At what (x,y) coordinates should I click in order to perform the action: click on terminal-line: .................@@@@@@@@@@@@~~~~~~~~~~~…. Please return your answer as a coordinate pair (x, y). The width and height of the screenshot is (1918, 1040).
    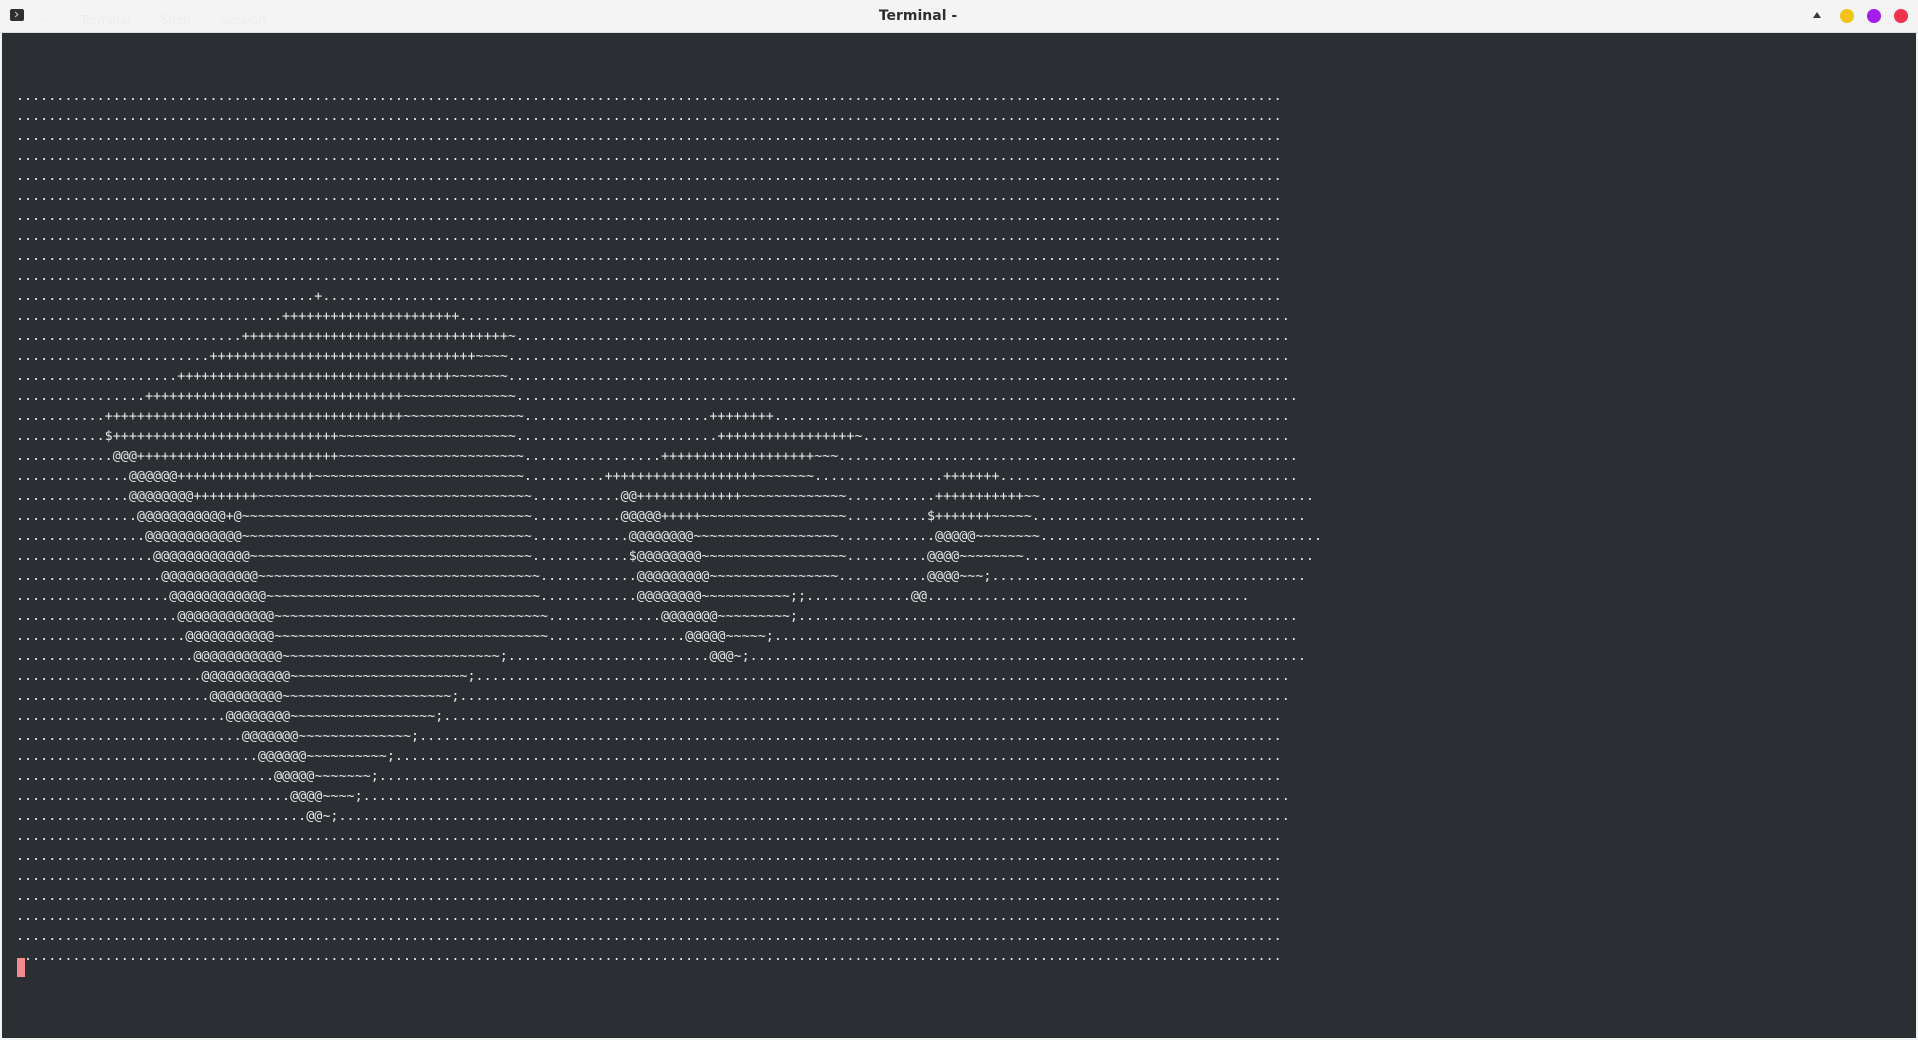
    Looking at the image, I should click on (665, 556).